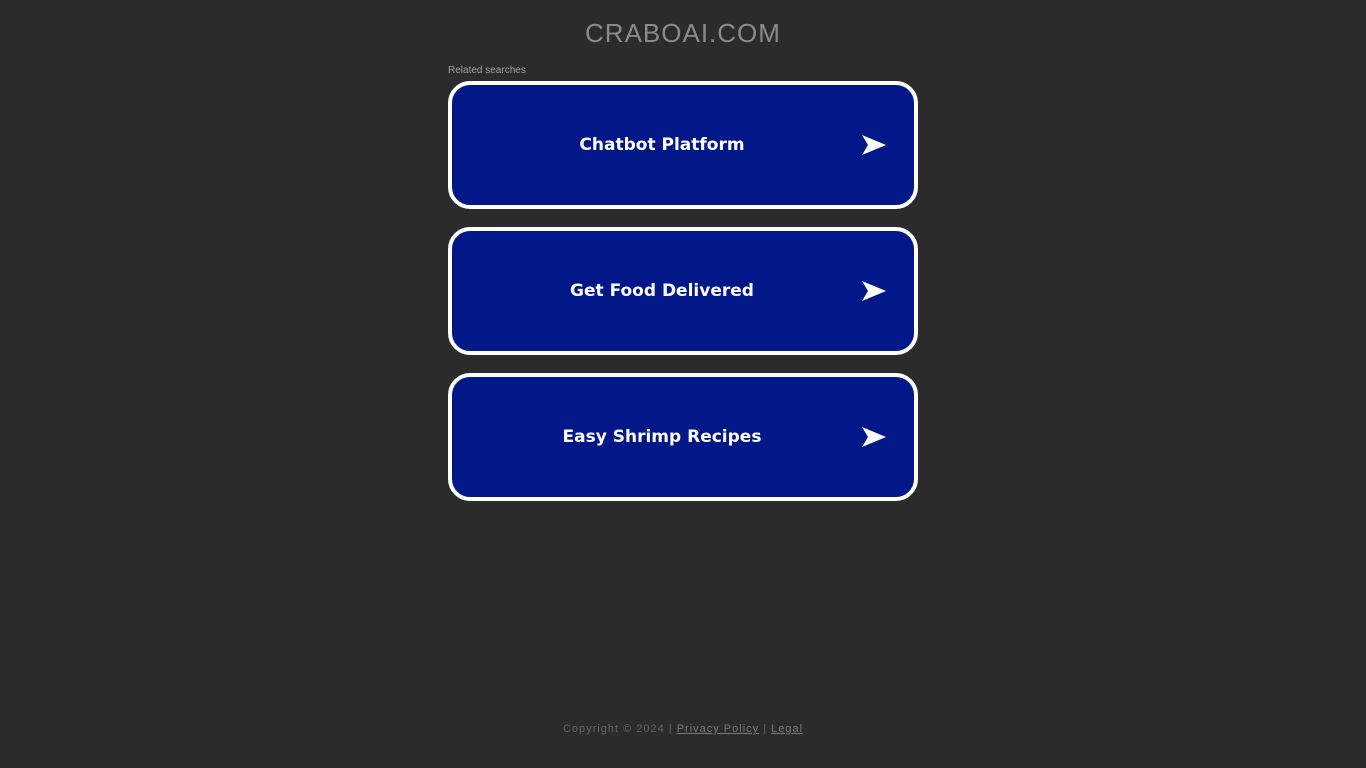  What do you see at coordinates (662, 437) in the screenshot?
I see `related-link-label: Easy Shrimp Recipes` at bounding box center [662, 437].